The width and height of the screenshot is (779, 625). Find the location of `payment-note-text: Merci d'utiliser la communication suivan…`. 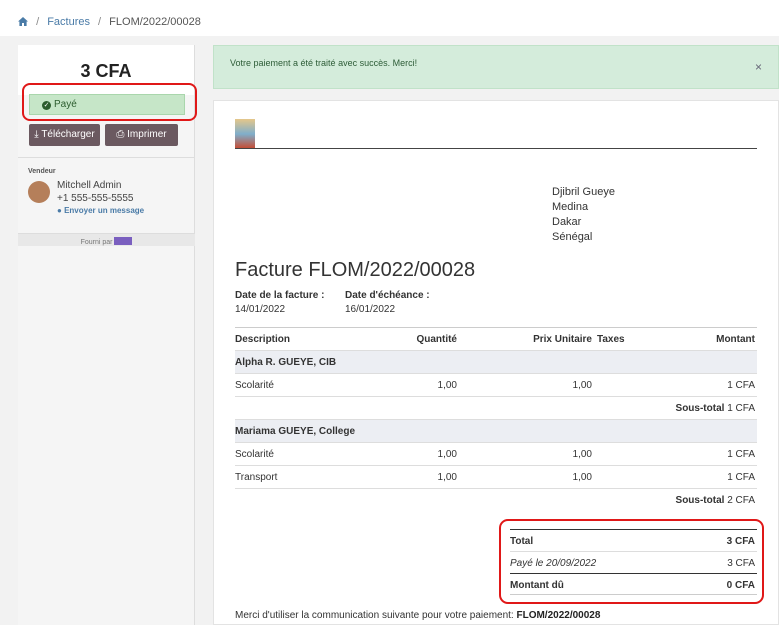

payment-note-text: Merci d'utiliser la communication suivan… is located at coordinates (374, 615).